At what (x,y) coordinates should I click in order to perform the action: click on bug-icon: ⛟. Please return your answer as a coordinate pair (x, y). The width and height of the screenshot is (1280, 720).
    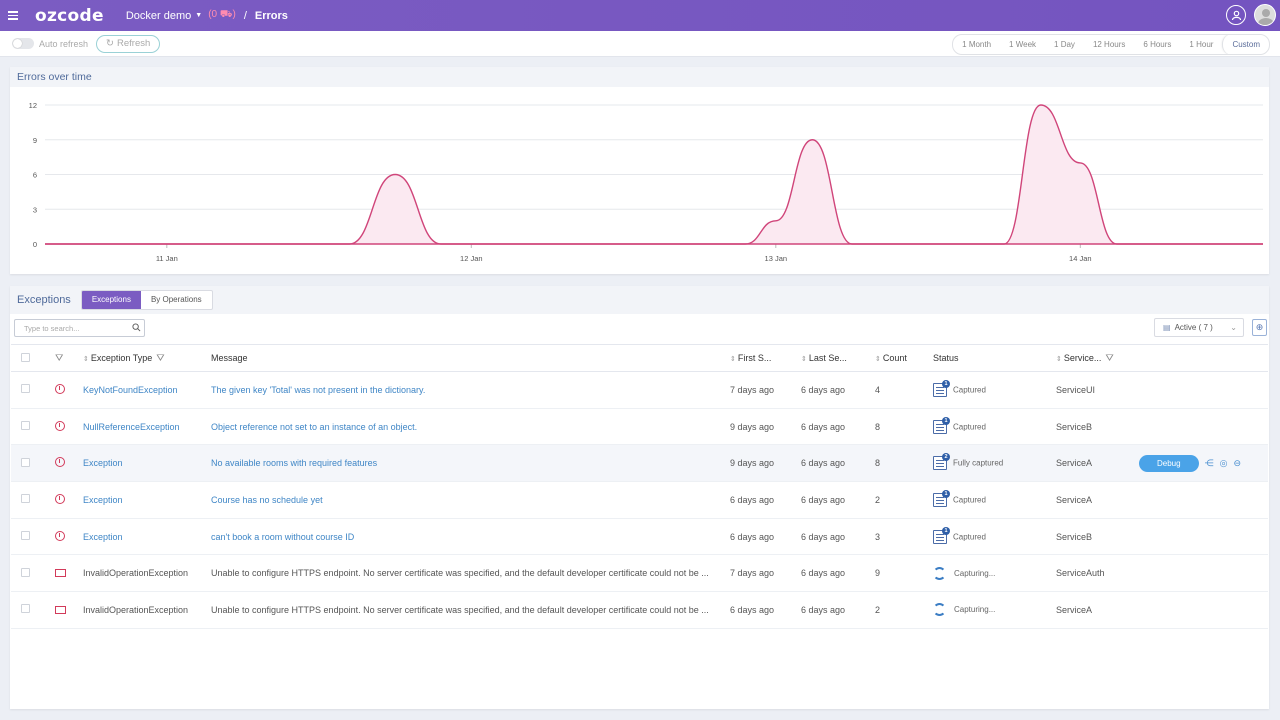
    Looking at the image, I should click on (226, 14).